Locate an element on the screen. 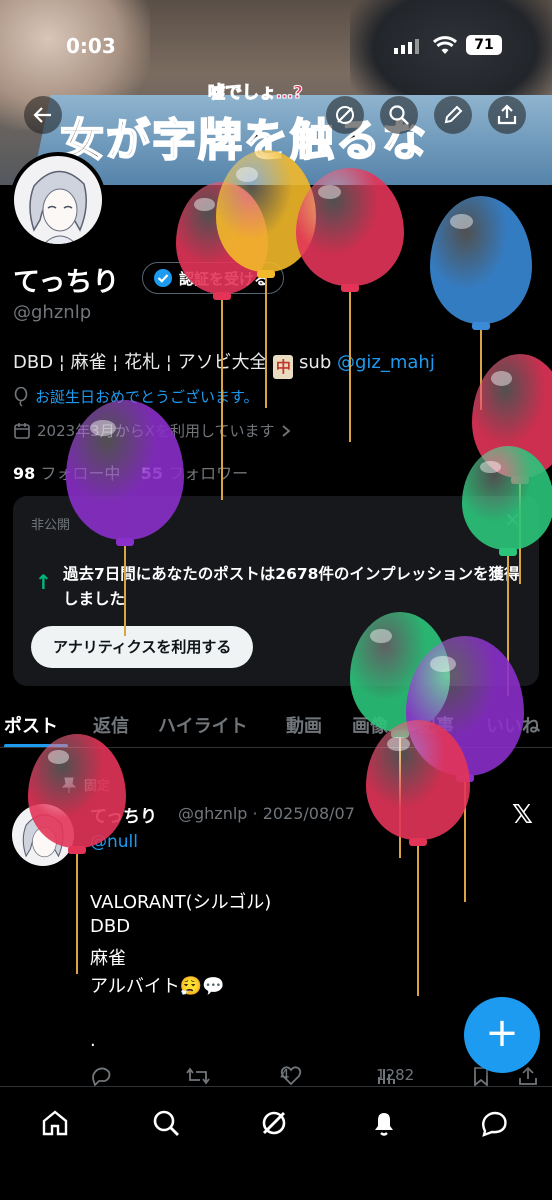 This screenshot has width=552, height=1200. tab-videos: 動画 is located at coordinates (304, 725).